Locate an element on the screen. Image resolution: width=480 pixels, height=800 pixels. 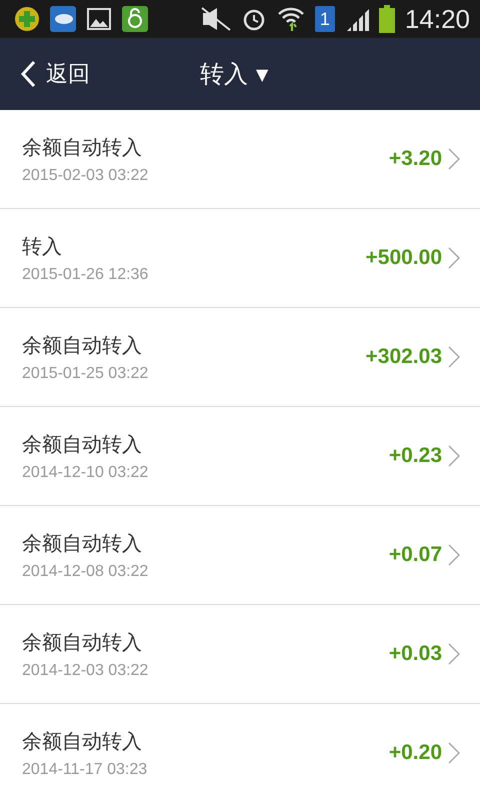
signal-icon is located at coordinates (356, 19).